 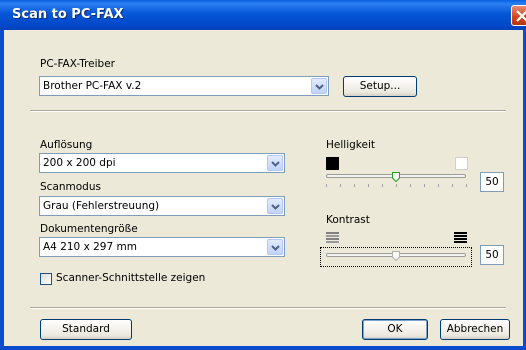 I want to click on contrast-slider, so click(x=397, y=257).